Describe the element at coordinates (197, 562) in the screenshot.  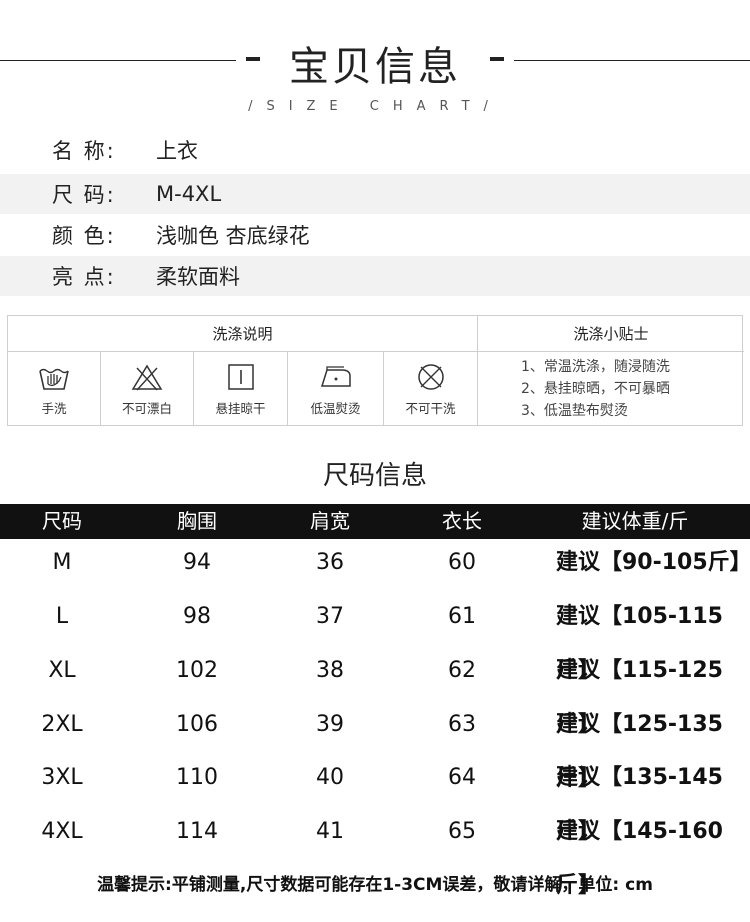
I see `cell-chest: 94` at that location.